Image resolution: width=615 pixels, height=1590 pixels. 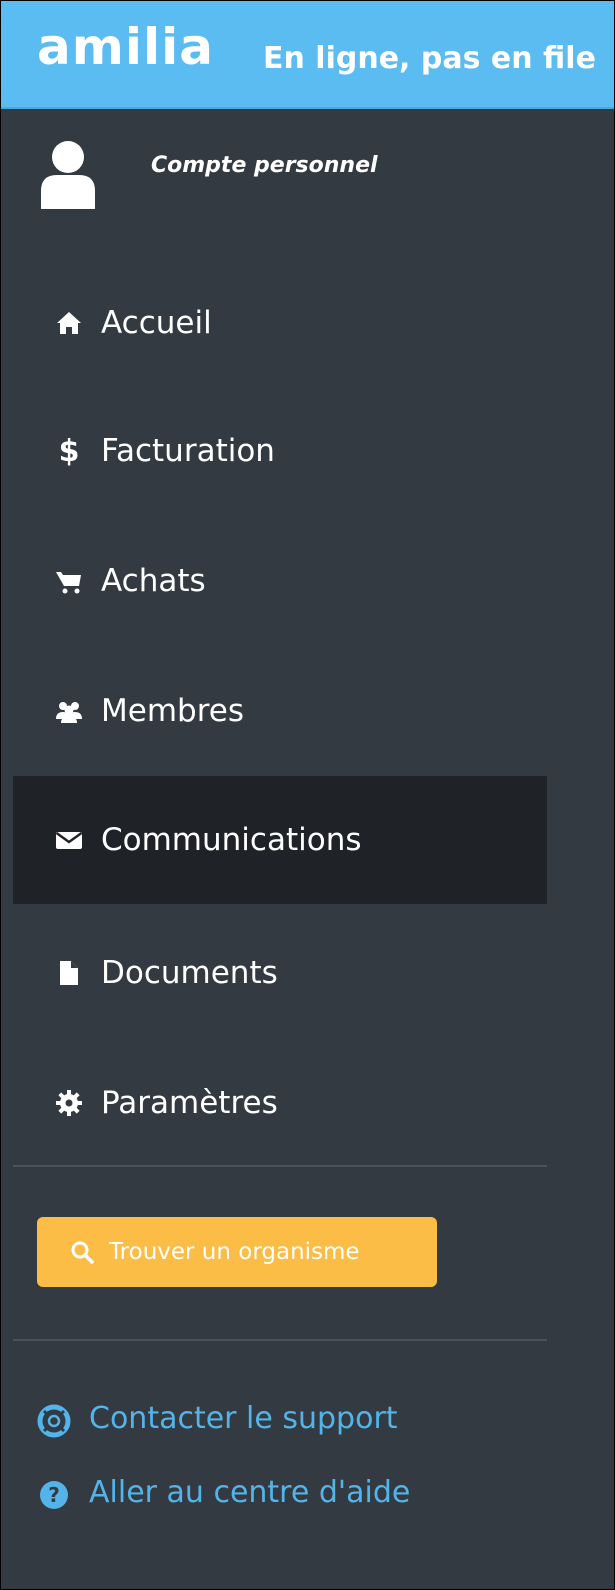 I want to click on question-circle-icon: ?, so click(x=54, y=1495).